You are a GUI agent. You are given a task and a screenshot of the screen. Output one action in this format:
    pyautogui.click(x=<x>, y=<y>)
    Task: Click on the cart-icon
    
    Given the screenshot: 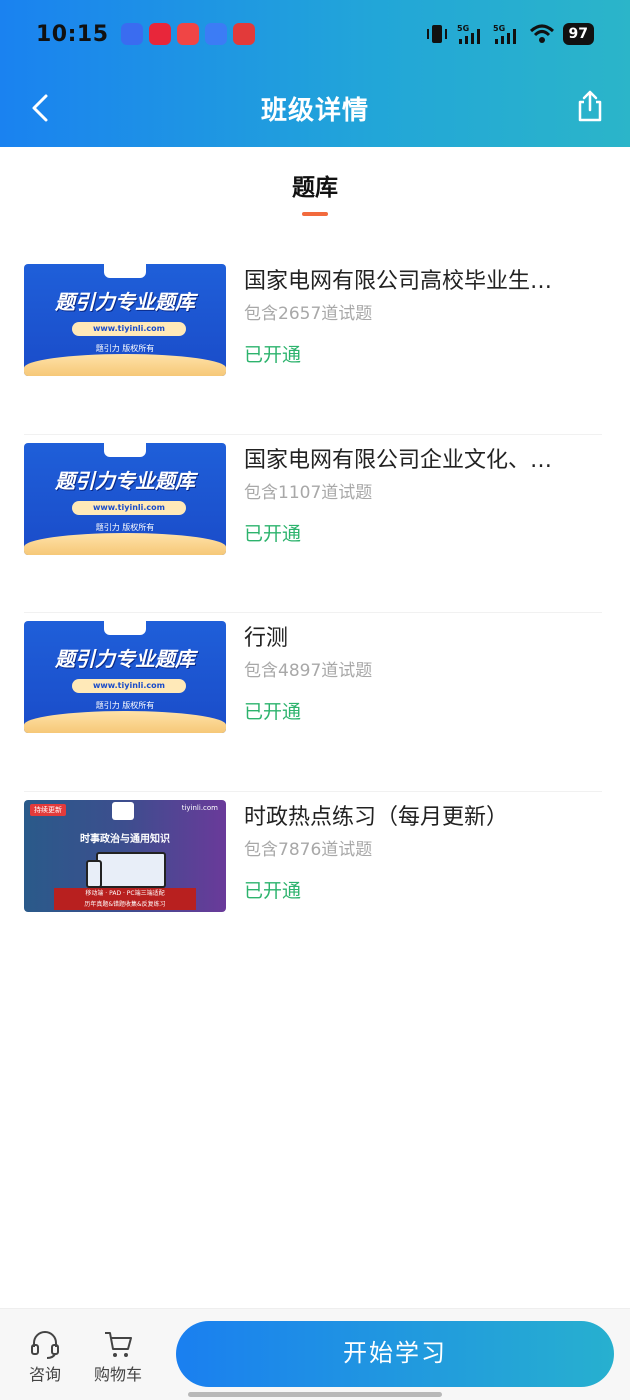 What is the action you would take?
    pyautogui.click(x=118, y=1344)
    